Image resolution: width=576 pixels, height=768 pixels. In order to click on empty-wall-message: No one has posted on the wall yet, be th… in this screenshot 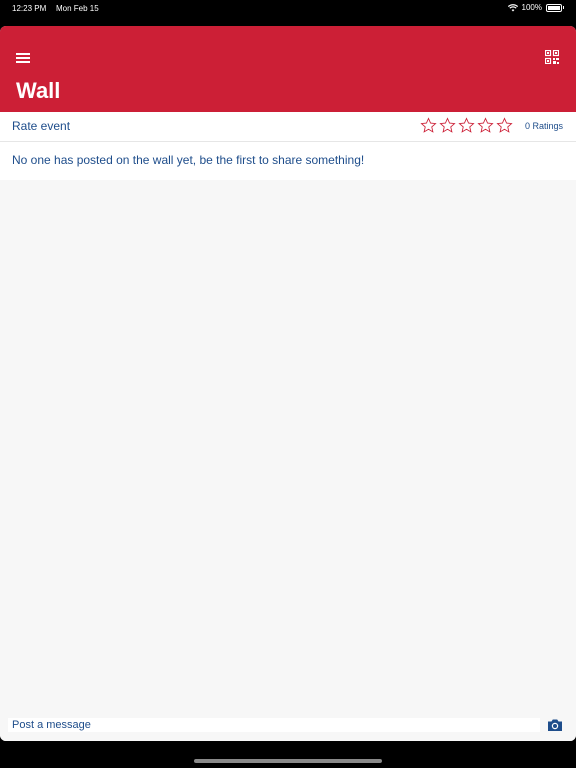, I will do `click(188, 160)`.